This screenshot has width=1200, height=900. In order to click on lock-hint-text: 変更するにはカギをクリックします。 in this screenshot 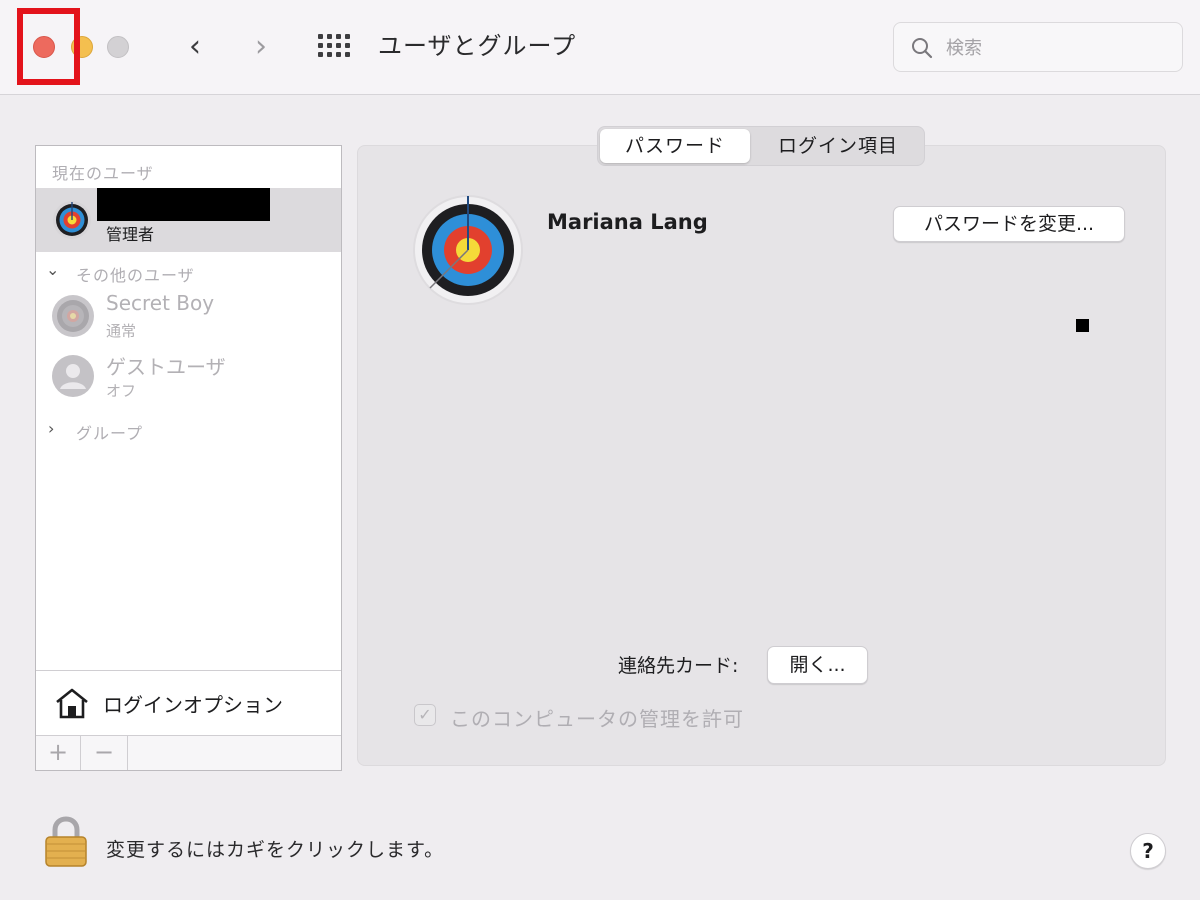, I will do `click(275, 850)`.